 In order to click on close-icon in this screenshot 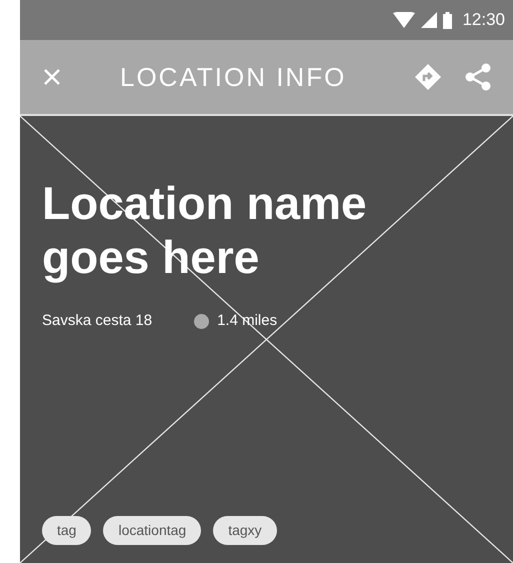, I will do `click(52, 77)`.